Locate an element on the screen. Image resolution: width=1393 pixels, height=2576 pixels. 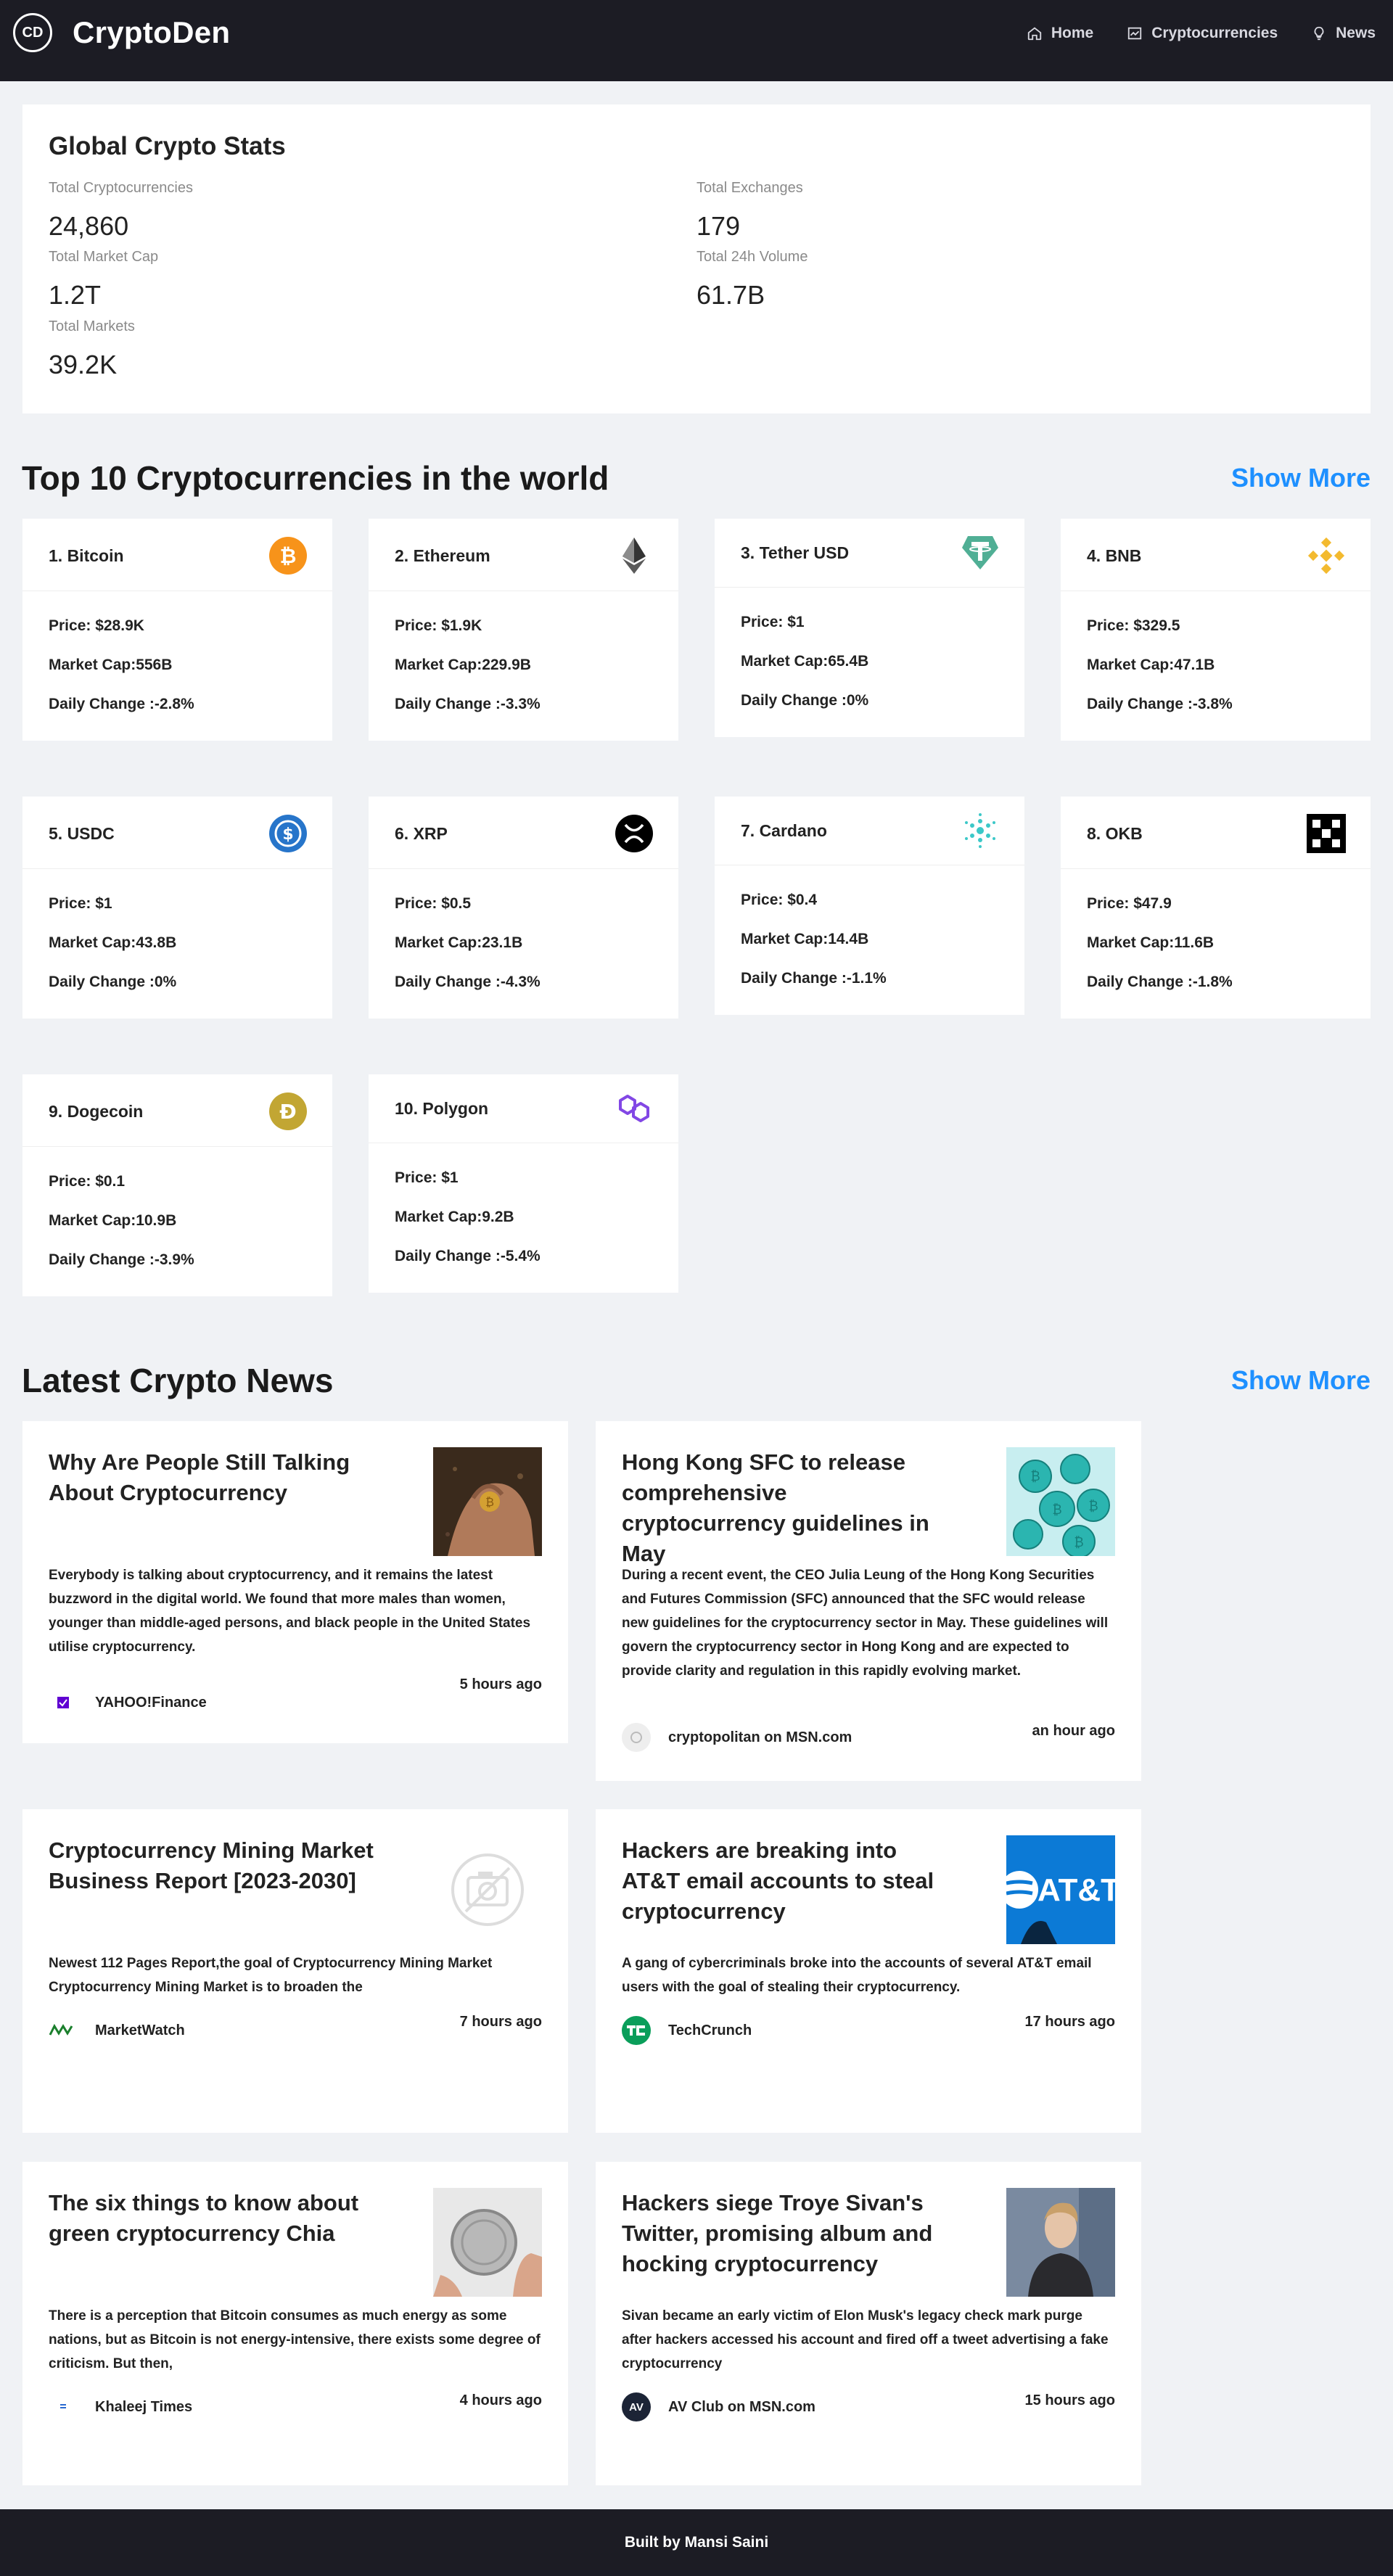
news-provider: Khaleej Times is located at coordinates (120, 2406).